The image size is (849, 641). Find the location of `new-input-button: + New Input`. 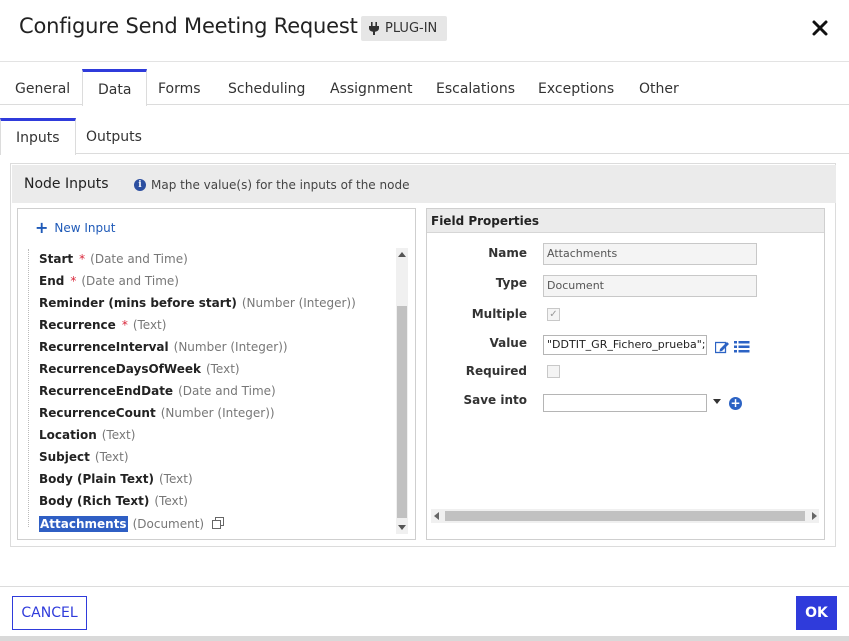

new-input-button: + New Input is located at coordinates (75, 227).